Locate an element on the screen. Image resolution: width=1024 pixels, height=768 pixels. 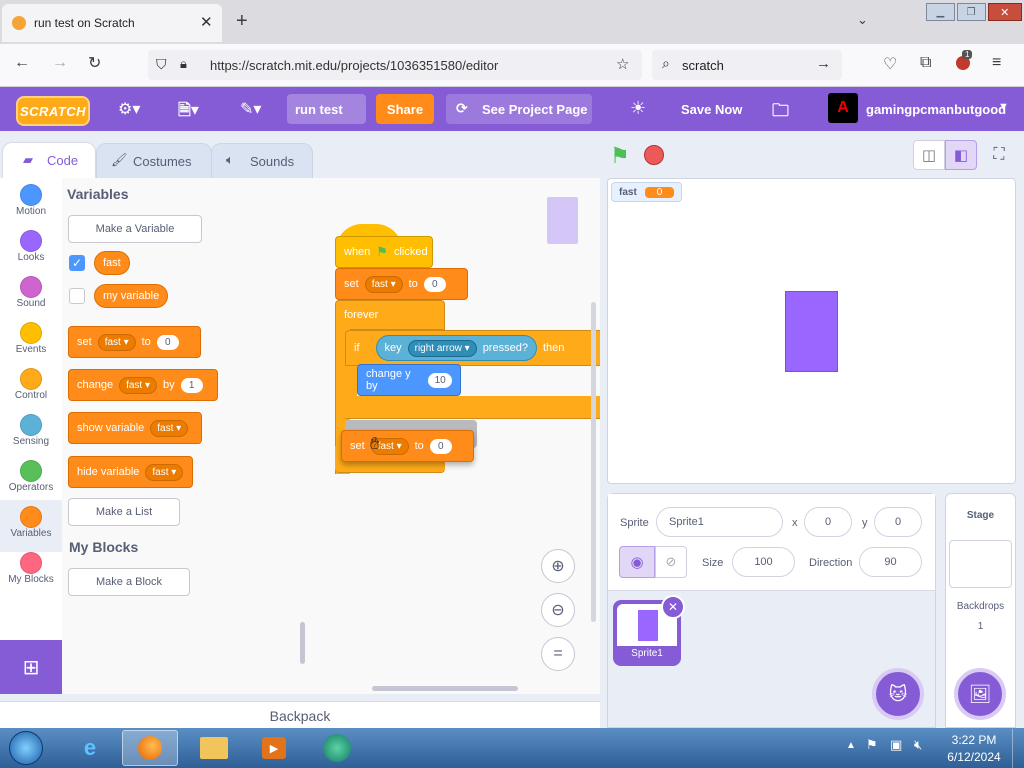
tray-expand-icon: ▲ is located at coordinates (851, 745).